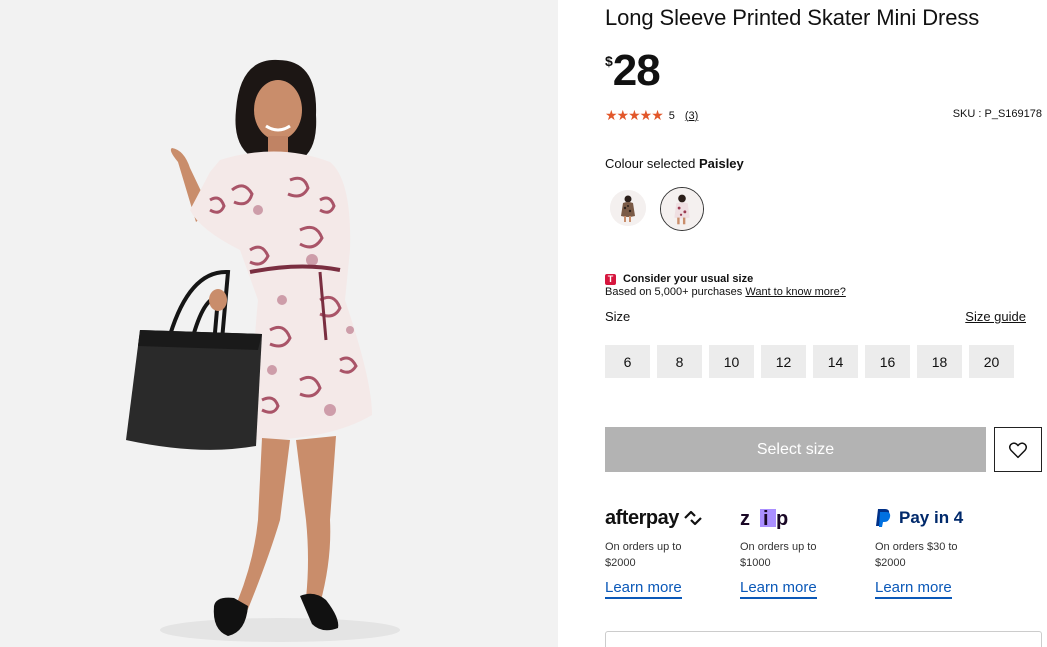  I want to click on rating-stars-icon: ★★★★★, so click(634, 115).